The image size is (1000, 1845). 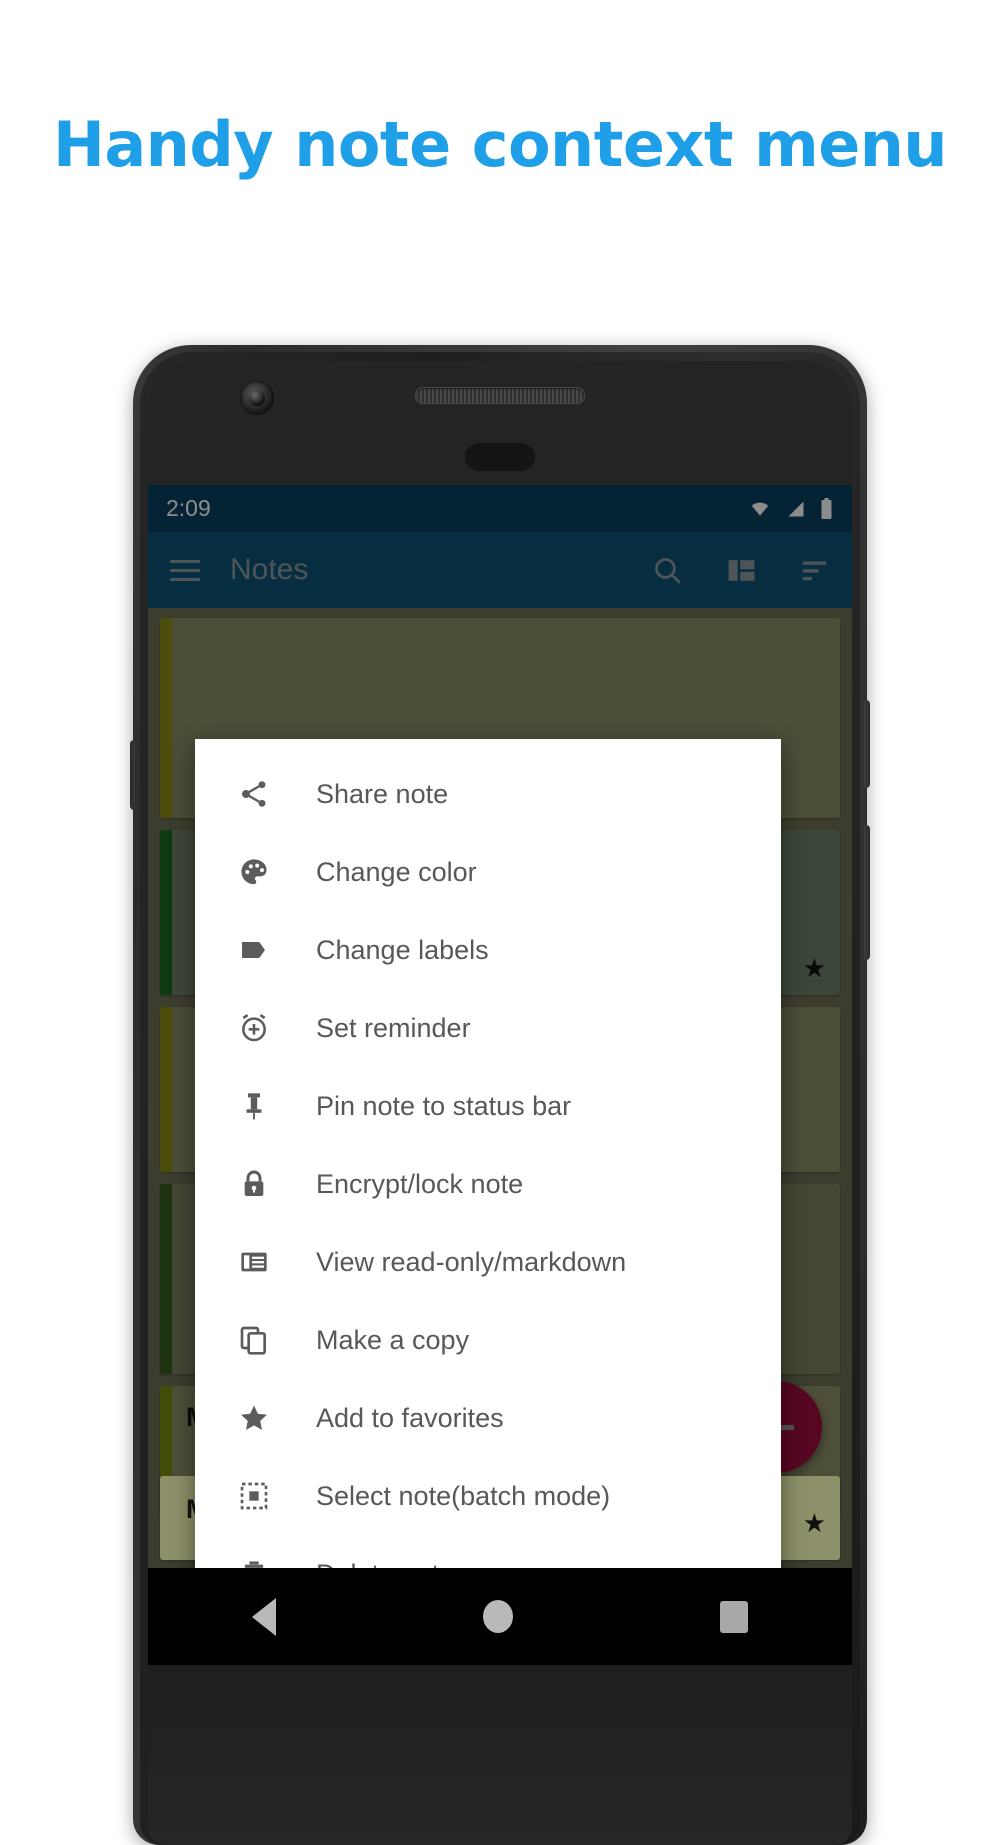 I want to click on status-bar: 2:09, so click(x=500, y=508).